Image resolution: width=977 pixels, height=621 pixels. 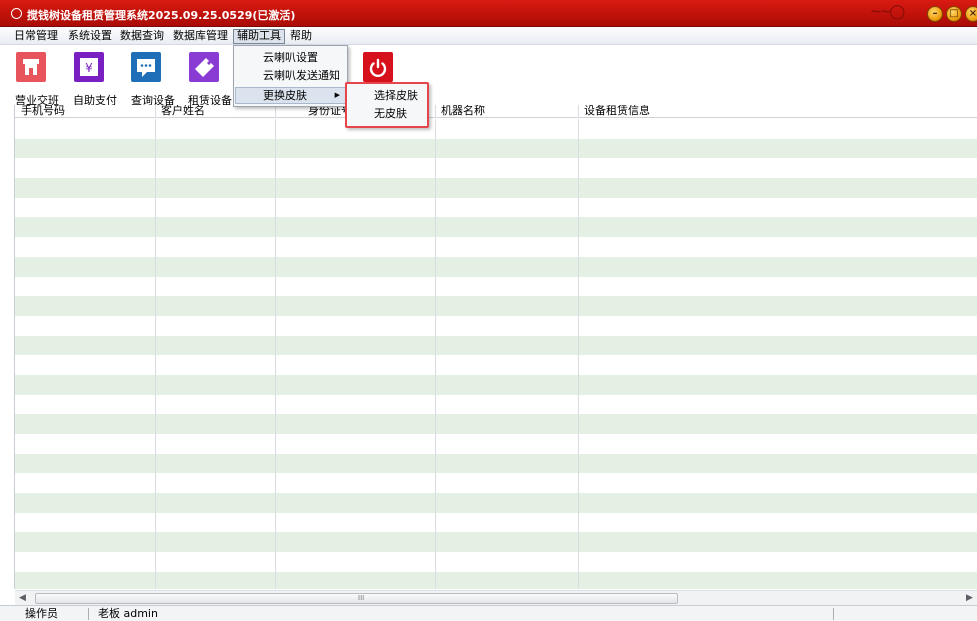 What do you see at coordinates (291, 57) in the screenshot?
I see `menu-item-cloud-speaker-settings: 云喇叭设置` at bounding box center [291, 57].